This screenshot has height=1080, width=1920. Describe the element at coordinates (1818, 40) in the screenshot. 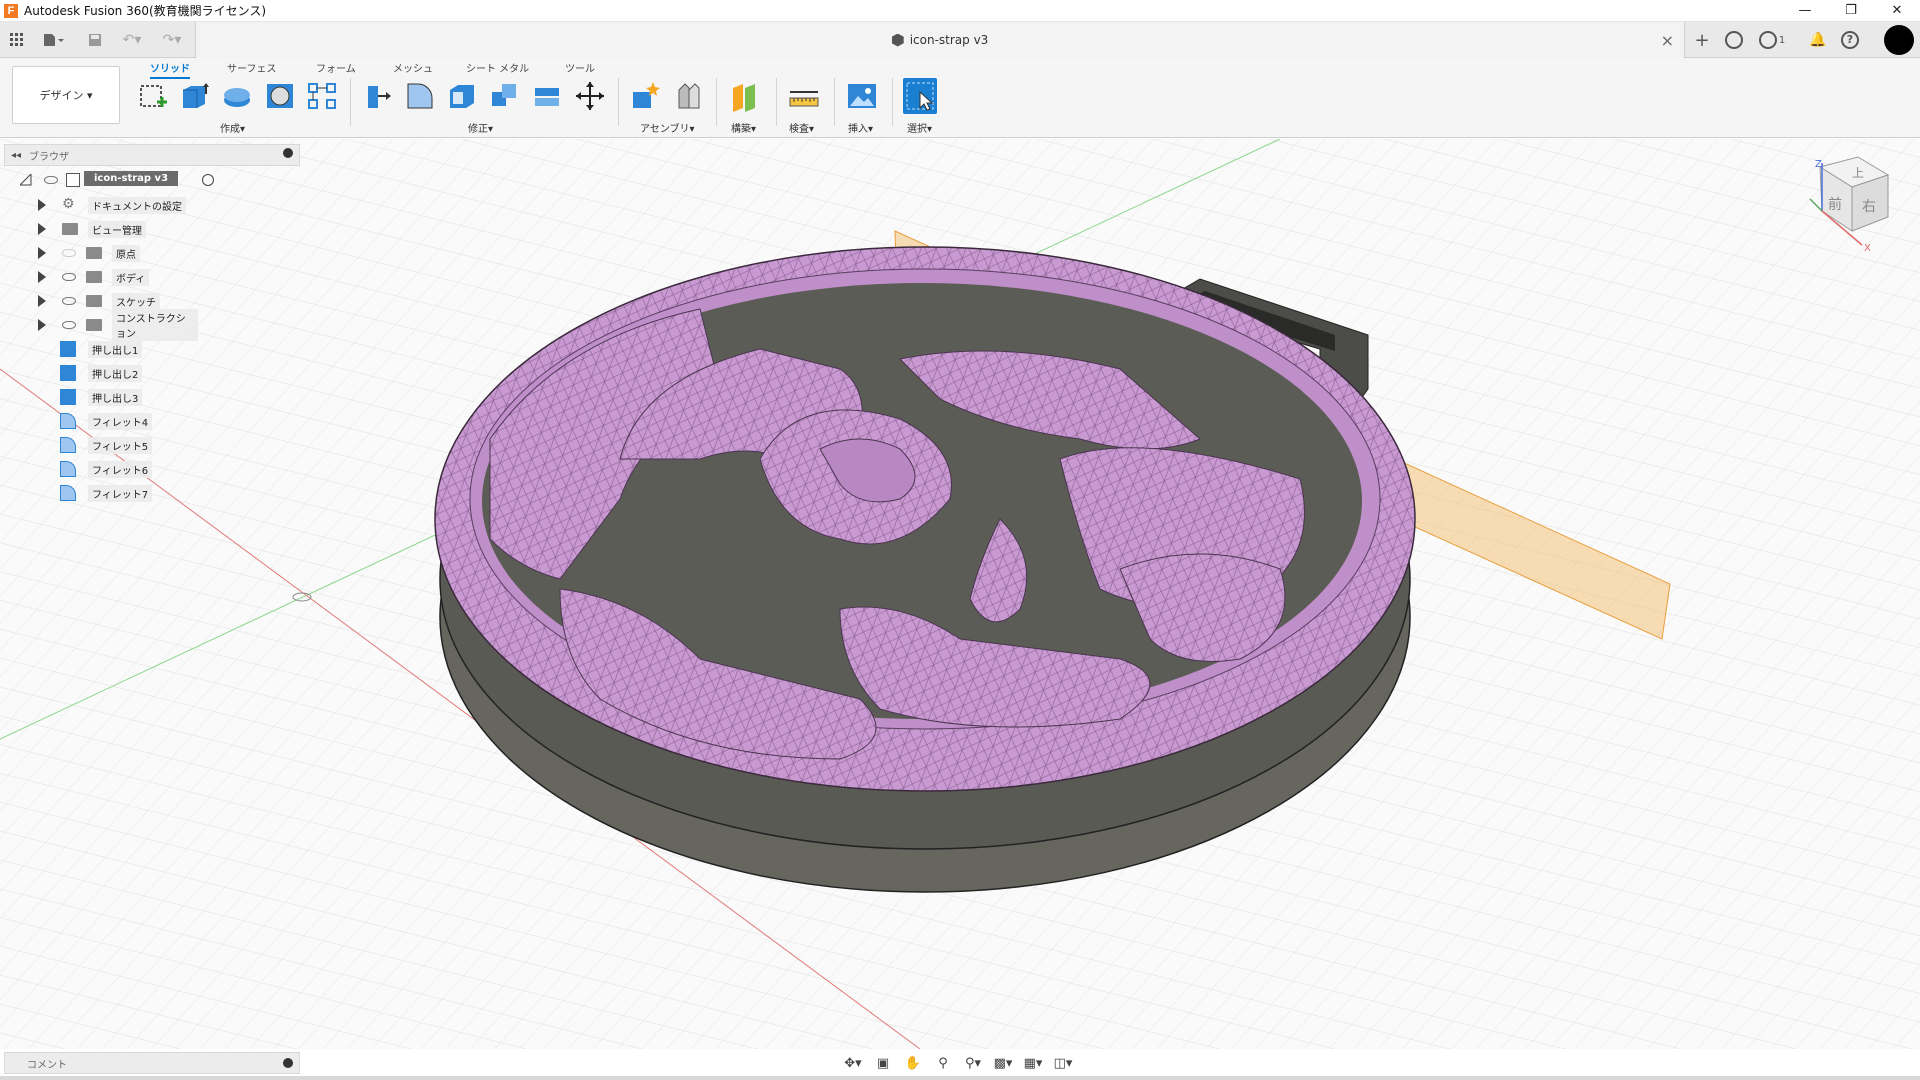

I see `notifications-bell-icon: 🔔` at that location.